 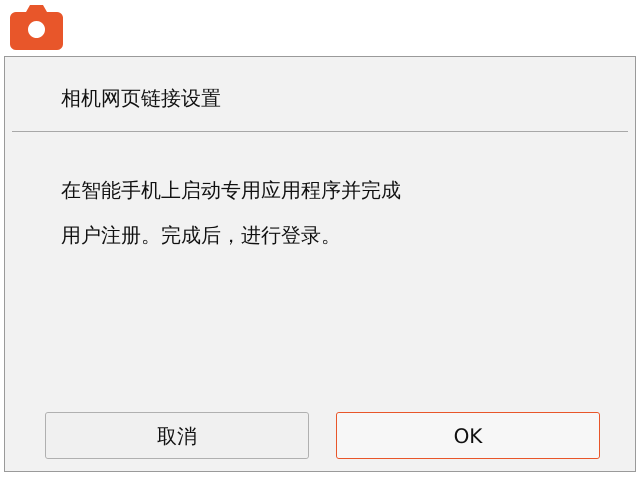 What do you see at coordinates (231, 190) in the screenshot?
I see `message-text: 在智能手机上启动专用应用程序并完成` at bounding box center [231, 190].